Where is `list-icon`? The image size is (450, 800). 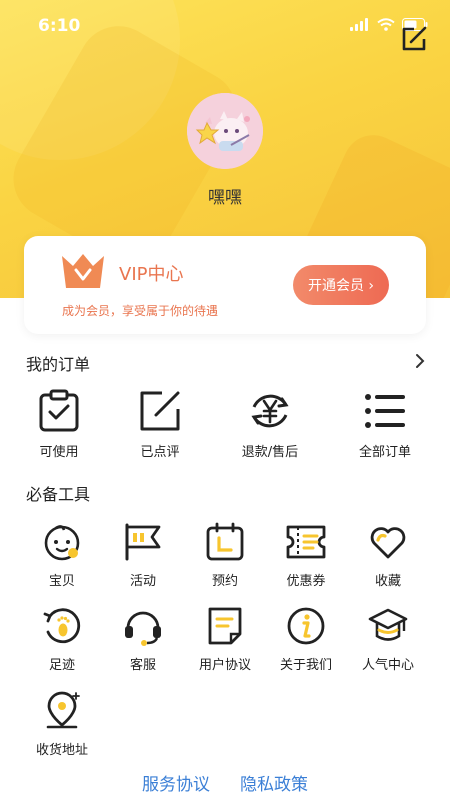 list-icon is located at coordinates (385, 411).